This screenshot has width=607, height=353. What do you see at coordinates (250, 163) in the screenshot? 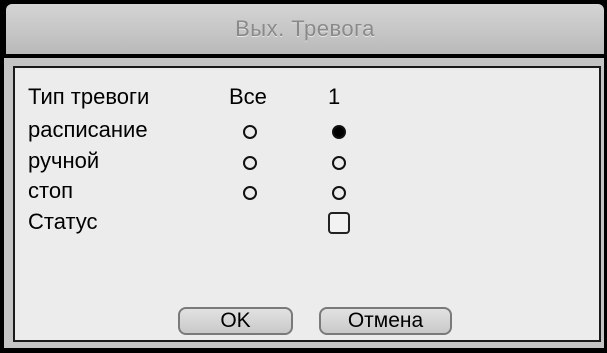
I see `manual-all-radio` at bounding box center [250, 163].